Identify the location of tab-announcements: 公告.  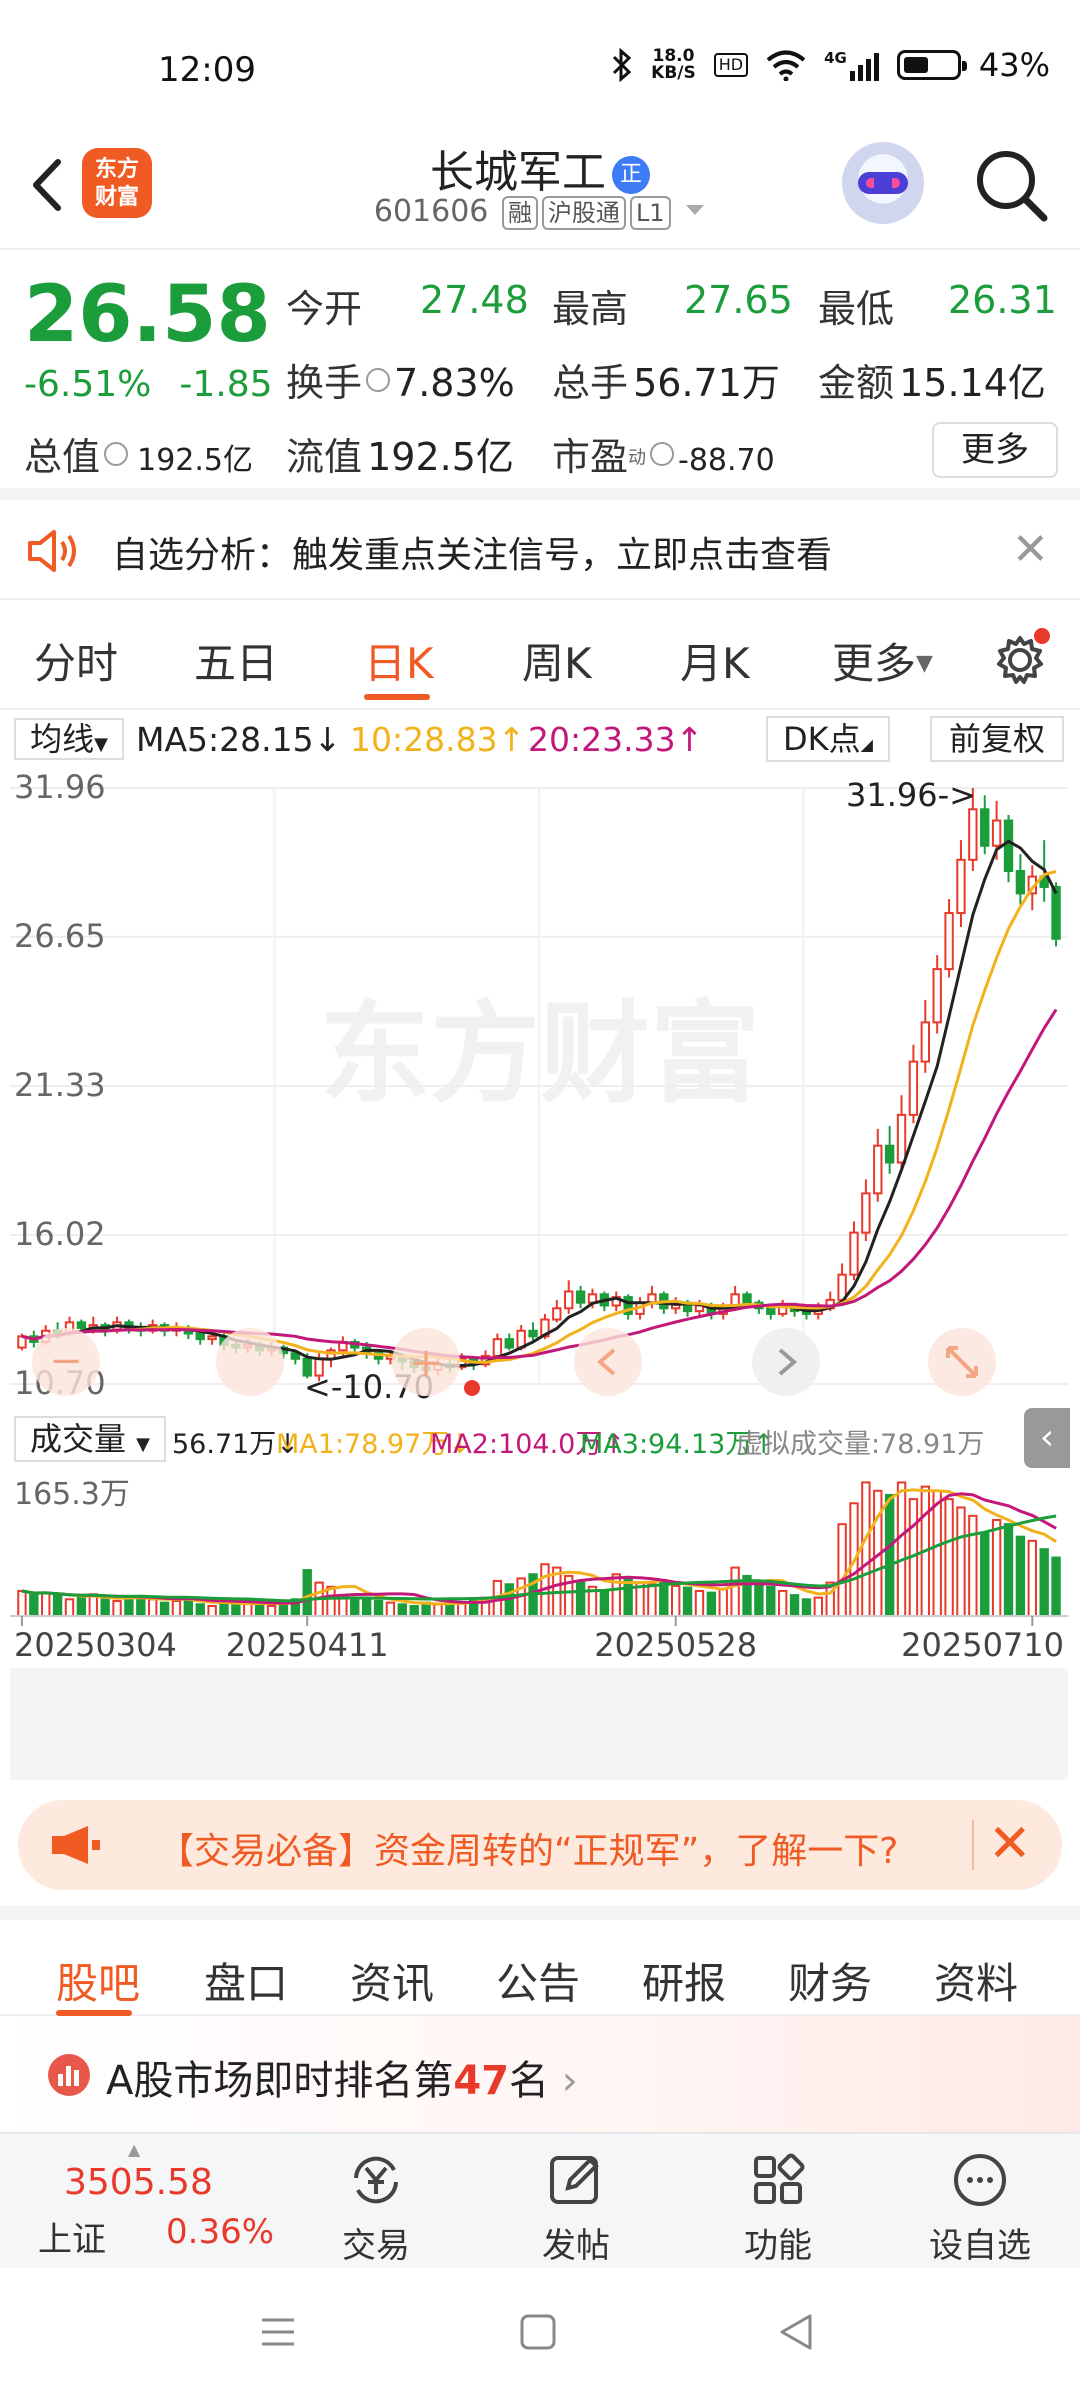
(538, 1980).